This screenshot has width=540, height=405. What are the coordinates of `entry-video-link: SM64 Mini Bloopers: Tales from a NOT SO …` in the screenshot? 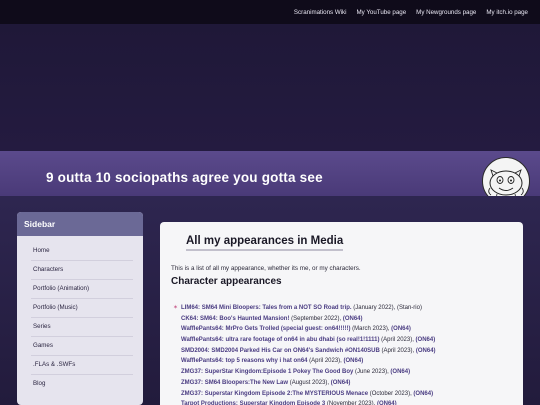 It's located at (277, 308).